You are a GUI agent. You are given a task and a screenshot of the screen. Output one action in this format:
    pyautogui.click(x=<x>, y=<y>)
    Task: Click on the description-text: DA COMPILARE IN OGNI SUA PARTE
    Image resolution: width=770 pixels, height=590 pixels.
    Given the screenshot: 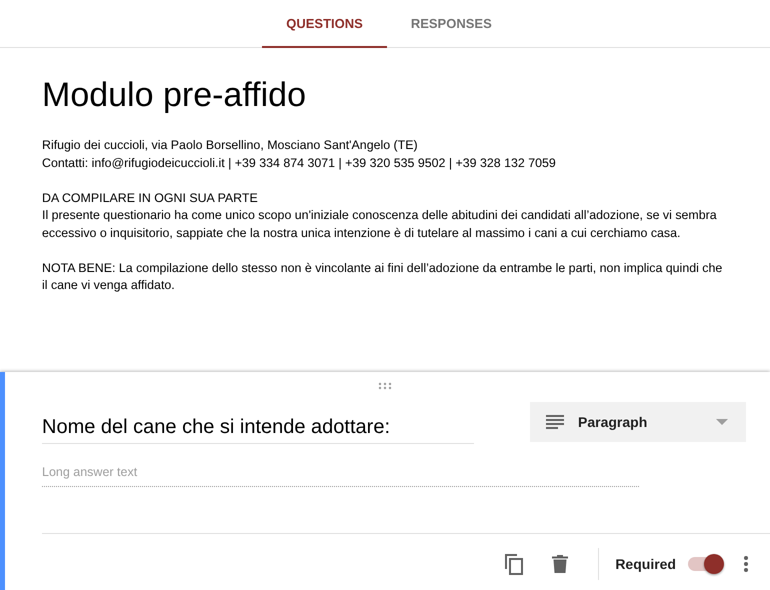 What is the action you would take?
    pyautogui.click(x=150, y=198)
    